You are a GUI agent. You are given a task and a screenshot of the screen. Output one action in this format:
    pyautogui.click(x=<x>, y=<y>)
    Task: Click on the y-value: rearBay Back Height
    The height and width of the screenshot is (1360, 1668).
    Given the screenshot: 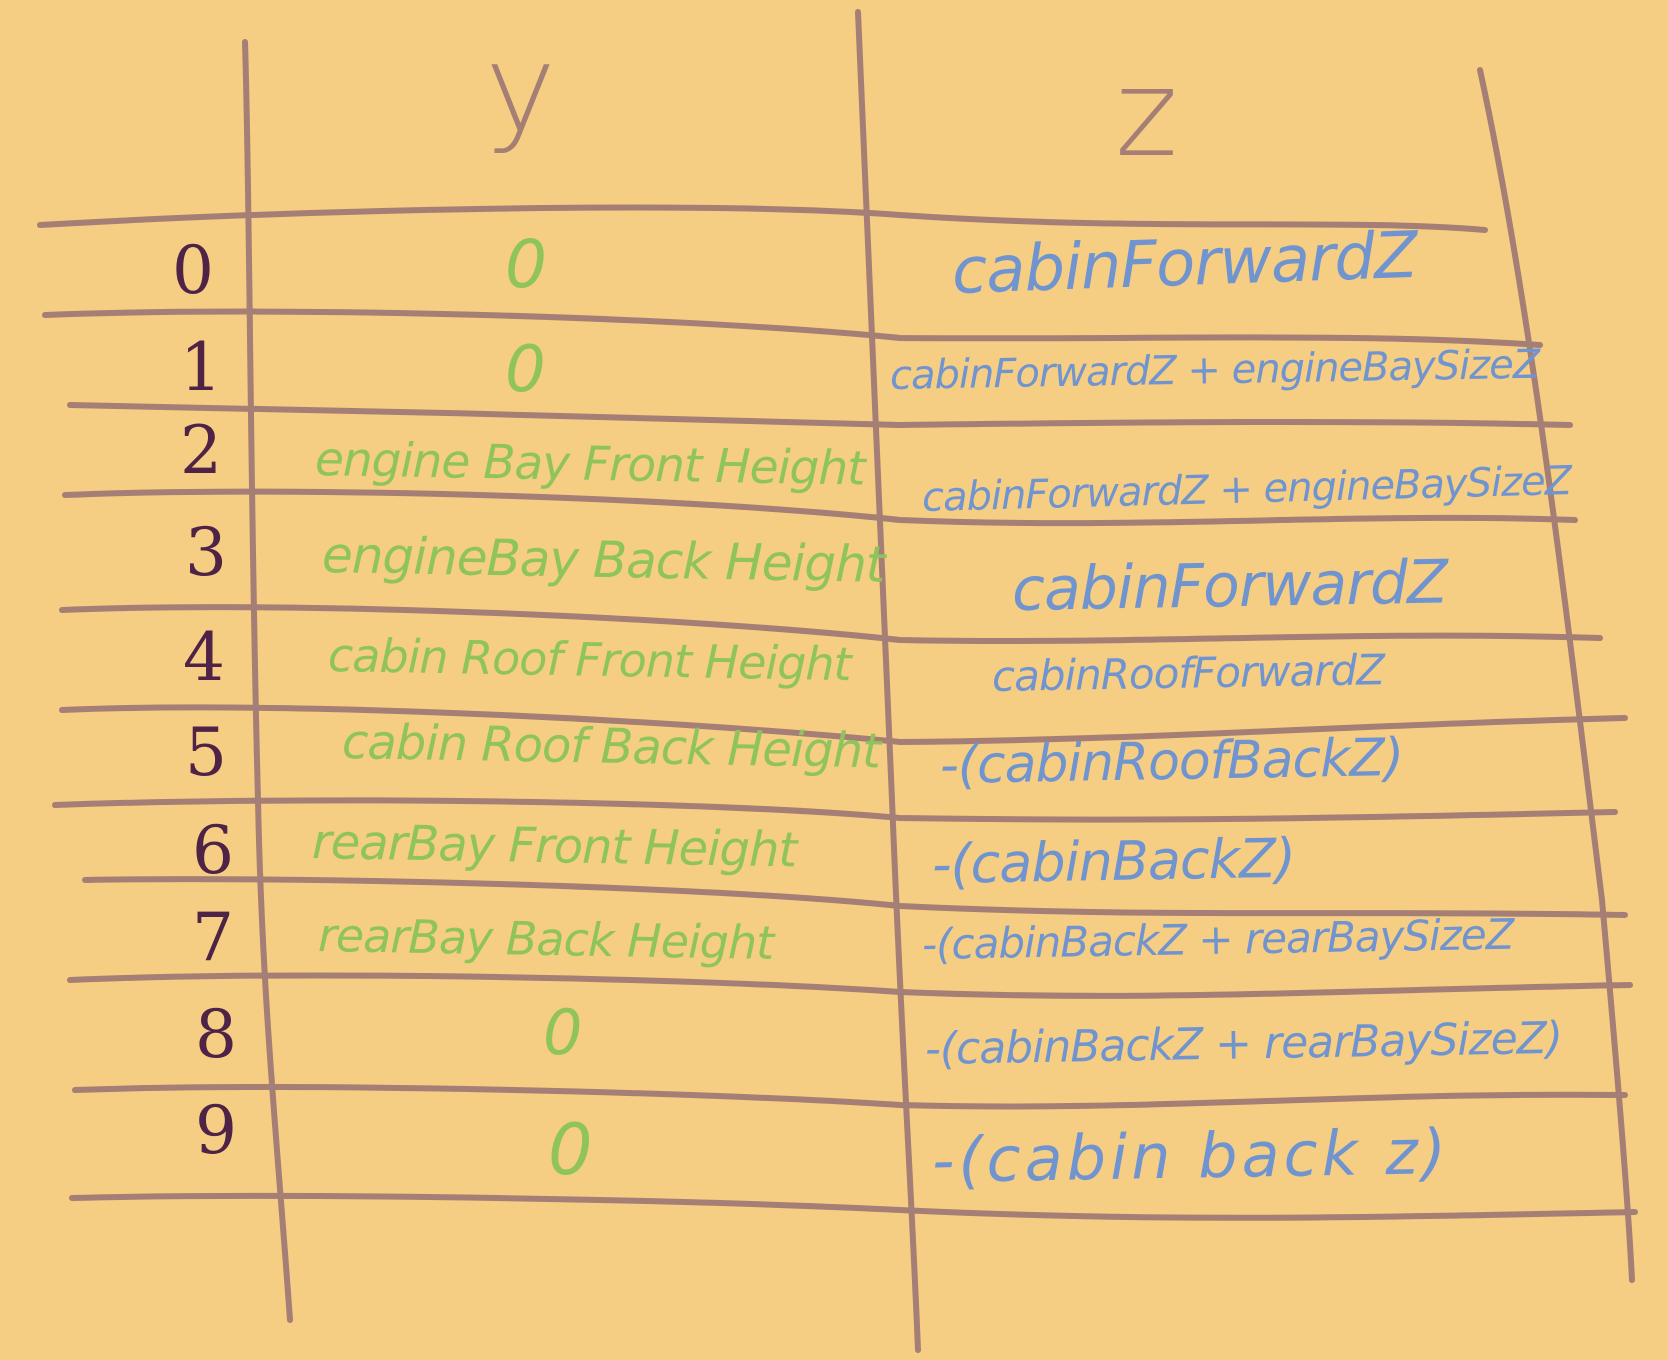 What is the action you would take?
    pyautogui.click(x=545, y=939)
    